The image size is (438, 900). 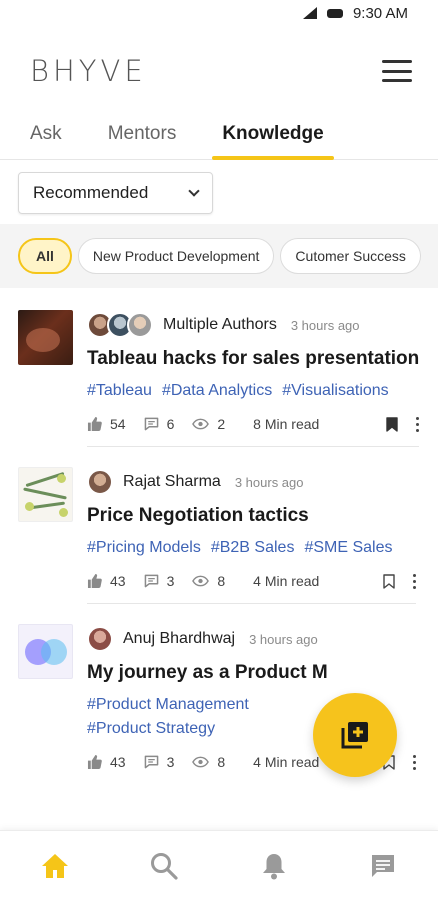 What do you see at coordinates (172, 482) in the screenshot?
I see `post-author: Rajat Sharma` at bounding box center [172, 482].